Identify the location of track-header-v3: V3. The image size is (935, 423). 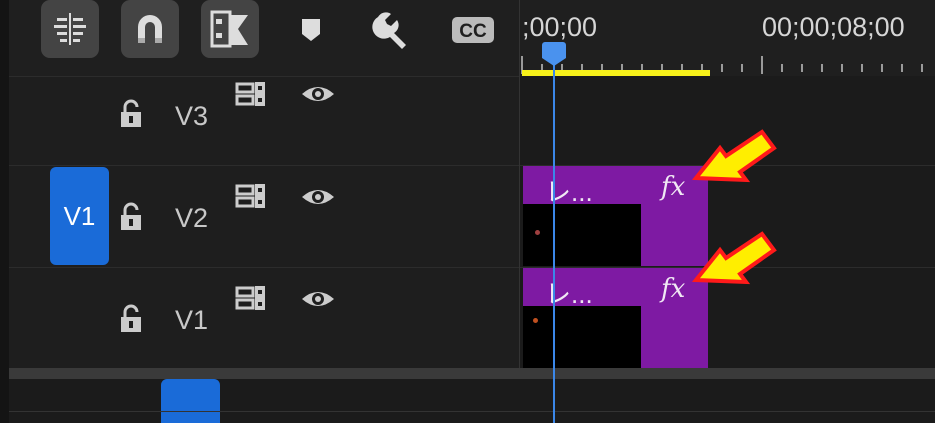
(264, 121).